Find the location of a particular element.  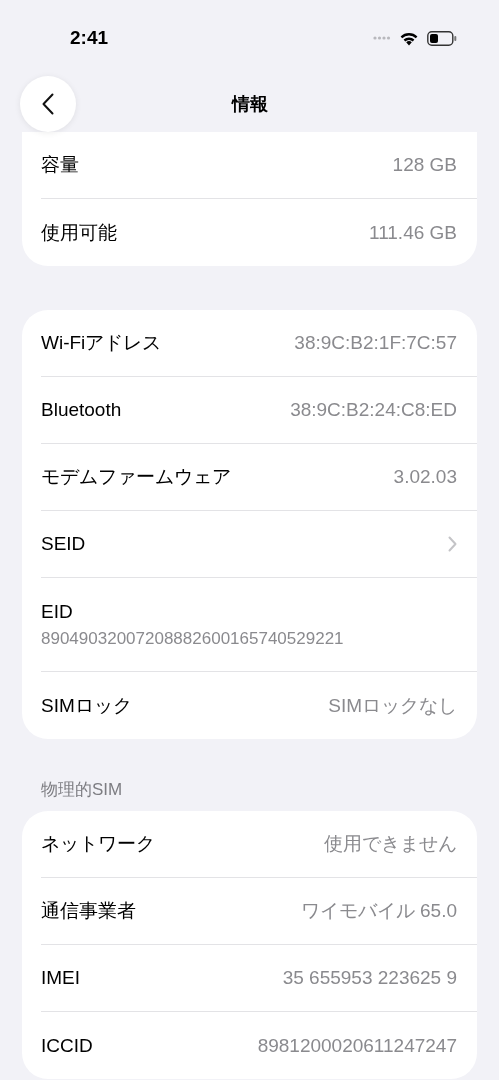

battery-icon is located at coordinates (442, 38).